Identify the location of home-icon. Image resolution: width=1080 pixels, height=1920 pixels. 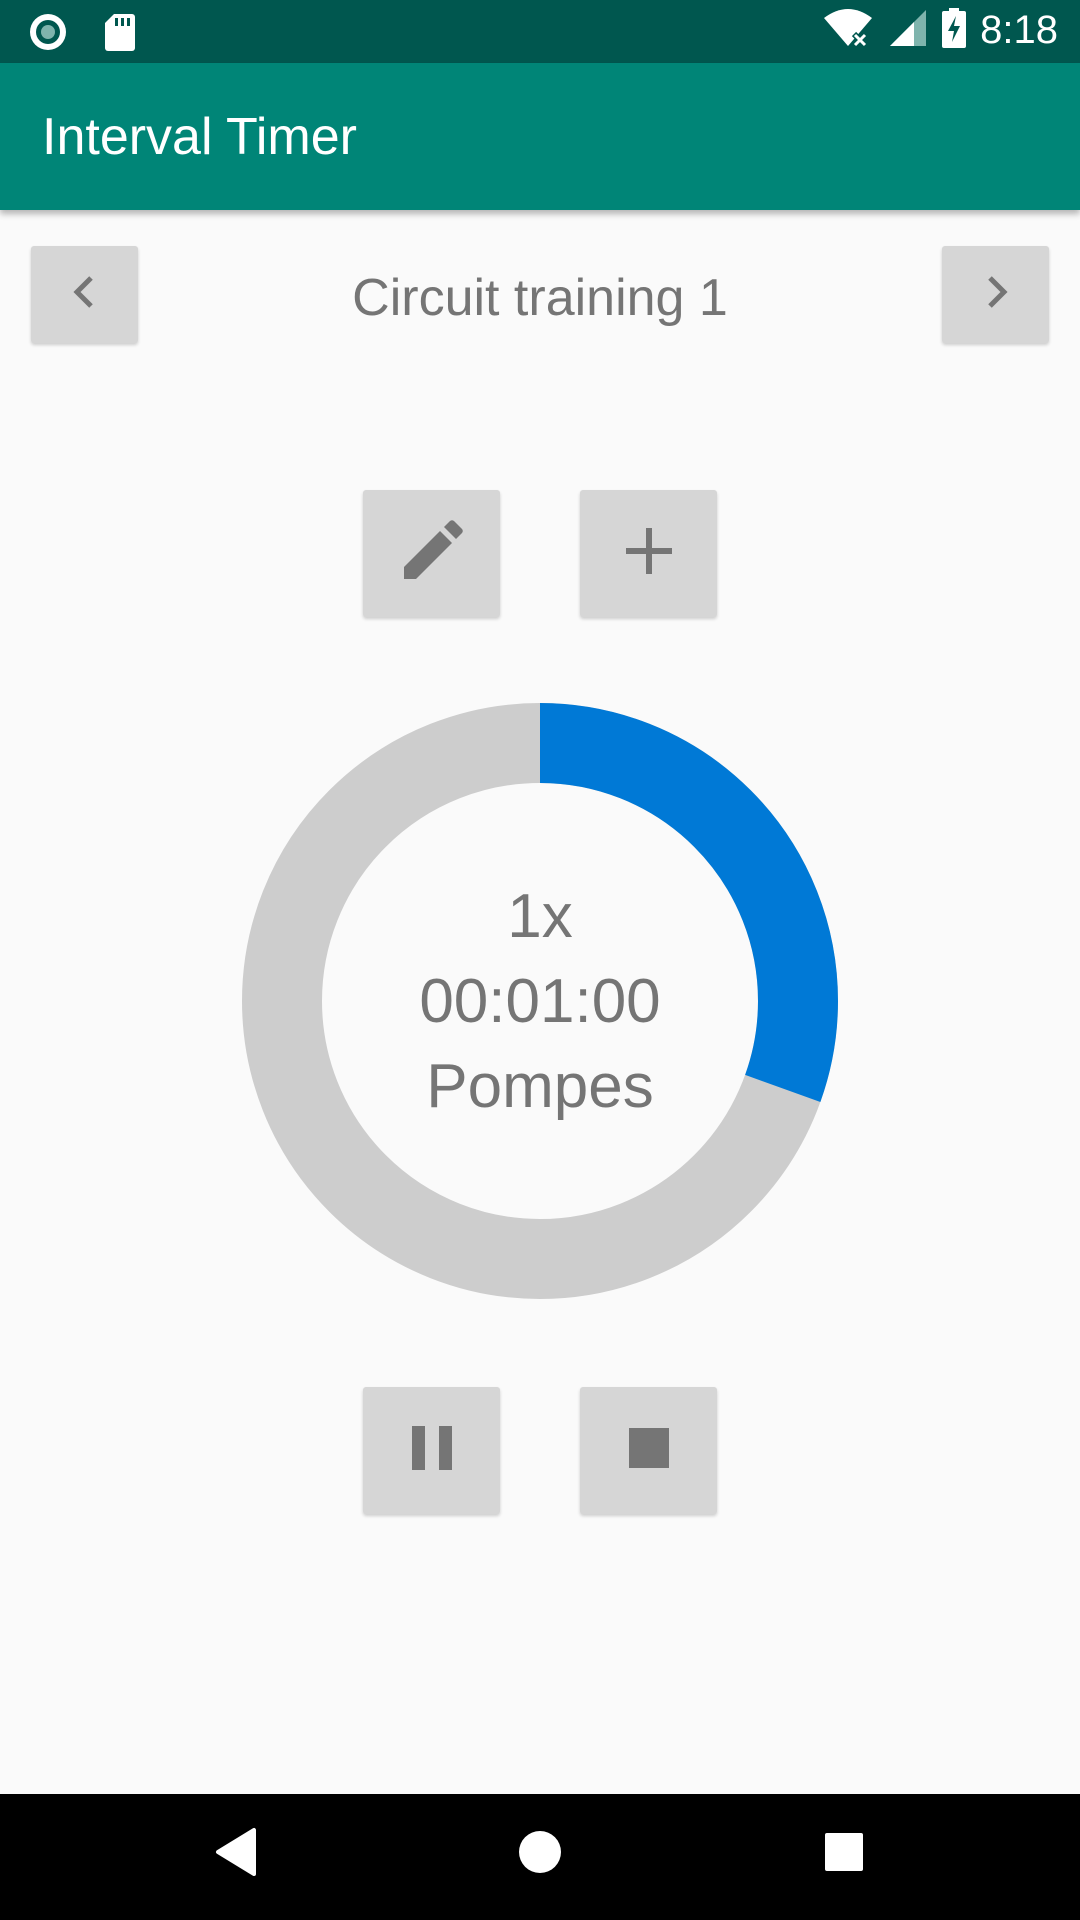
(540, 1854).